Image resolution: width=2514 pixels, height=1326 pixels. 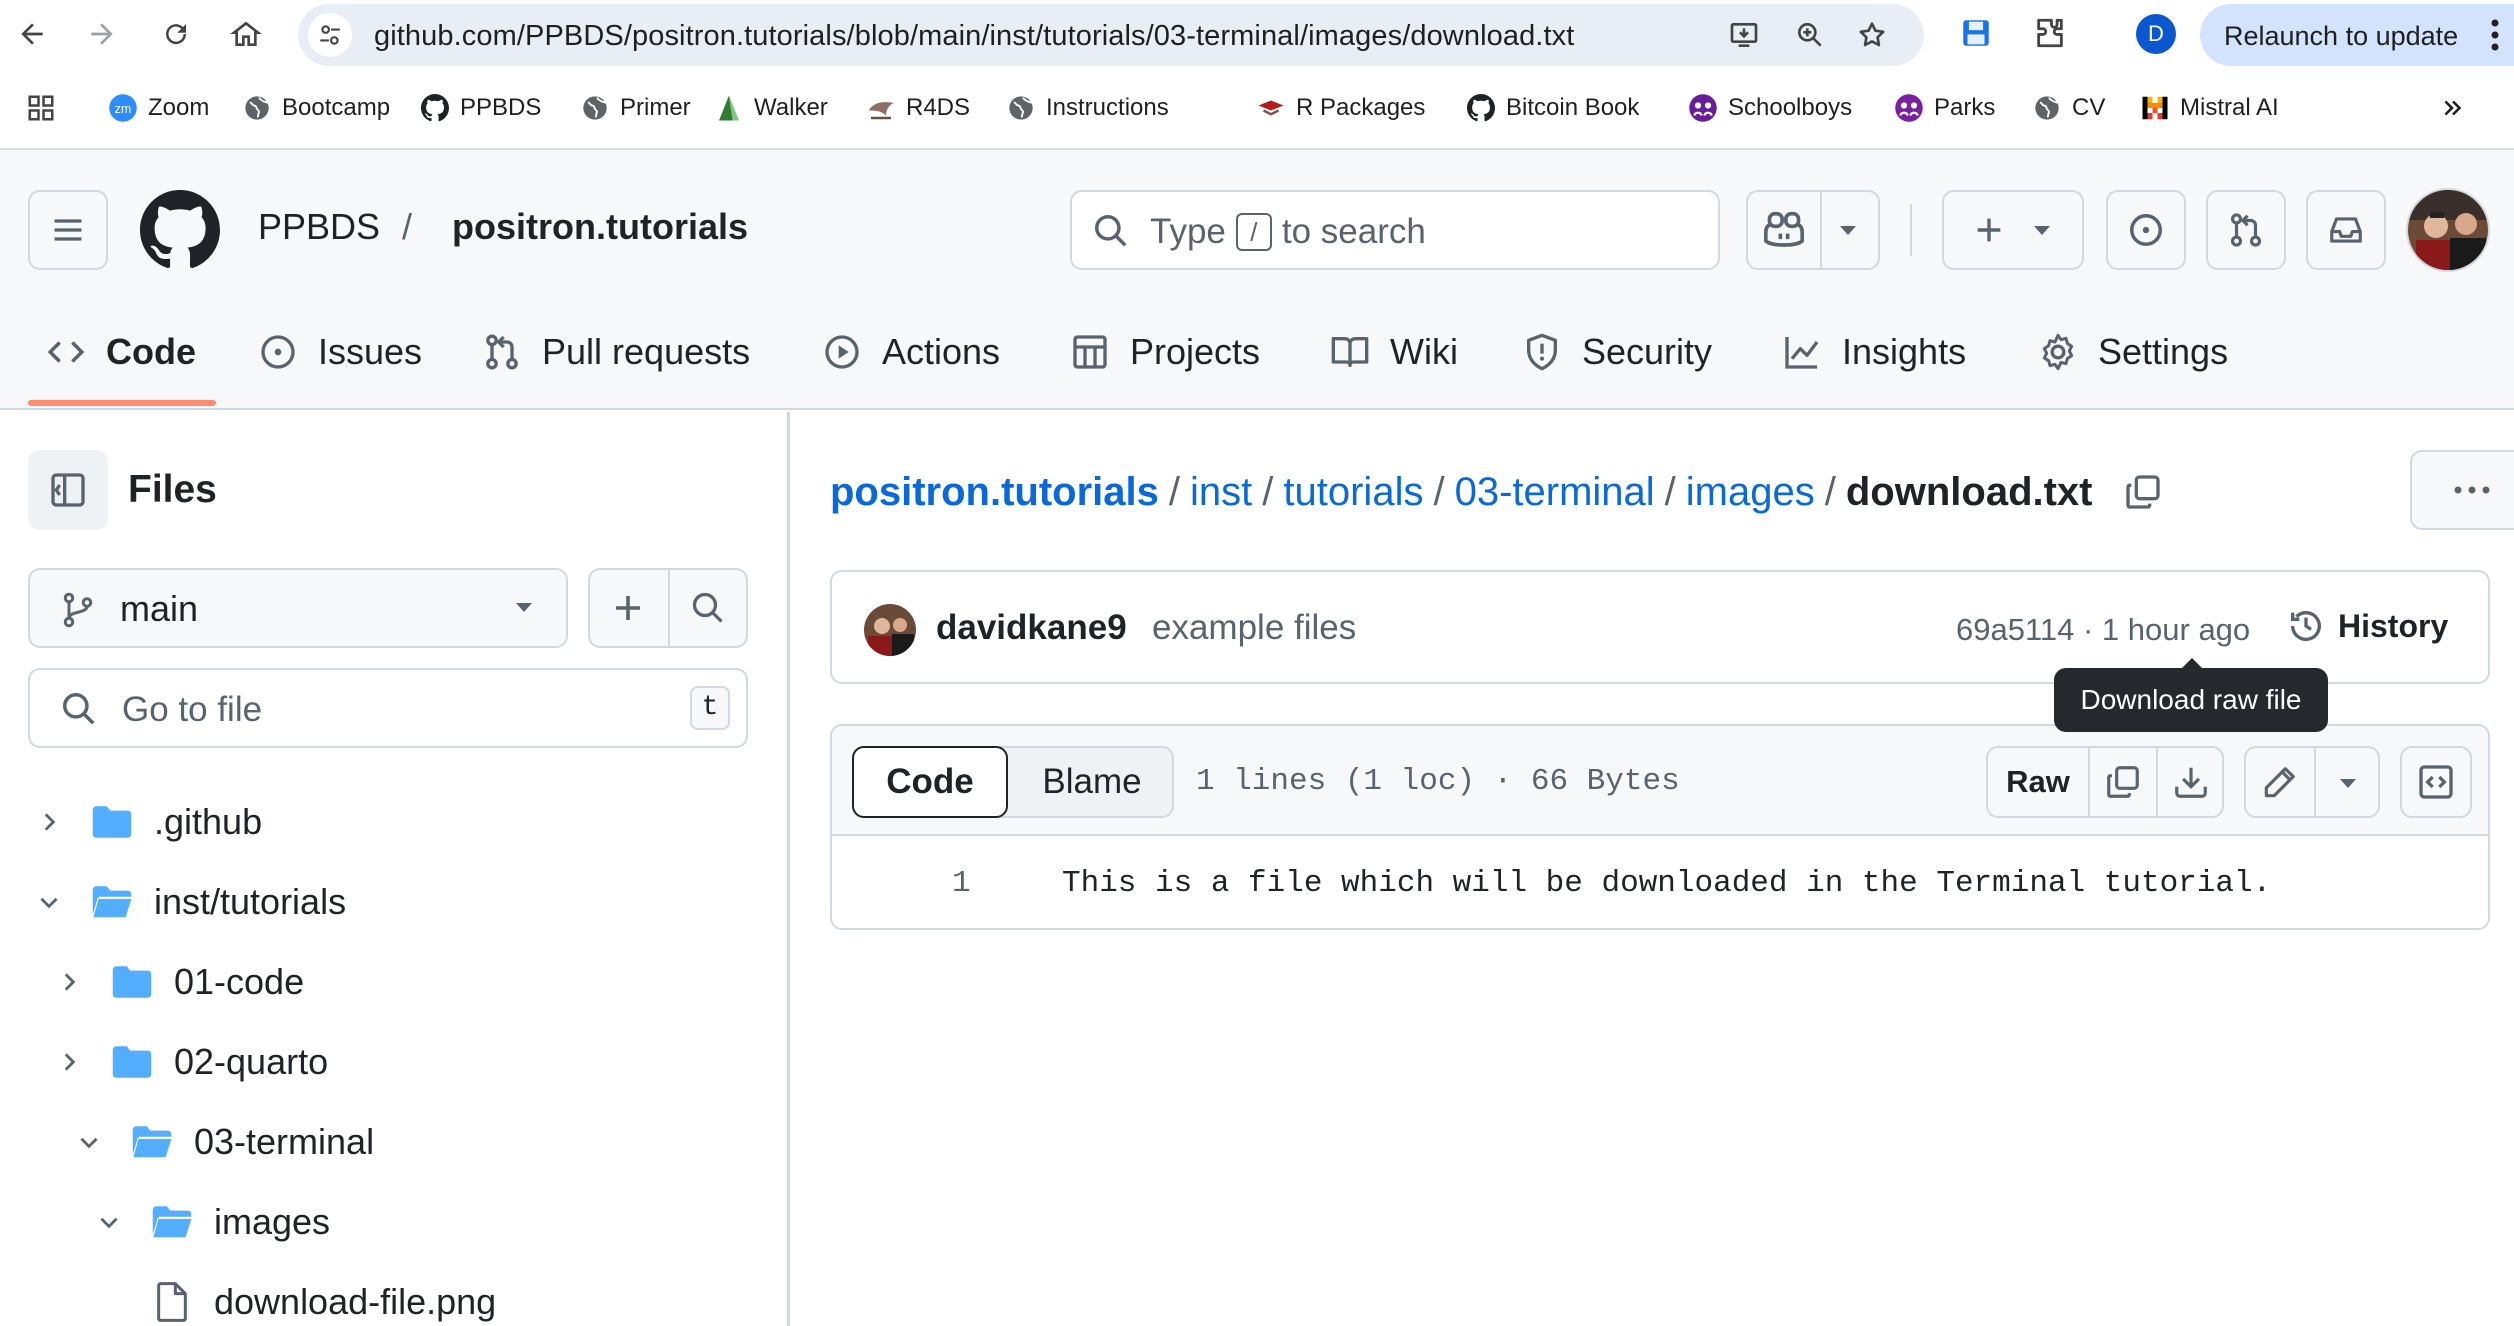 What do you see at coordinates (246, 34) in the screenshot?
I see `home-button` at bounding box center [246, 34].